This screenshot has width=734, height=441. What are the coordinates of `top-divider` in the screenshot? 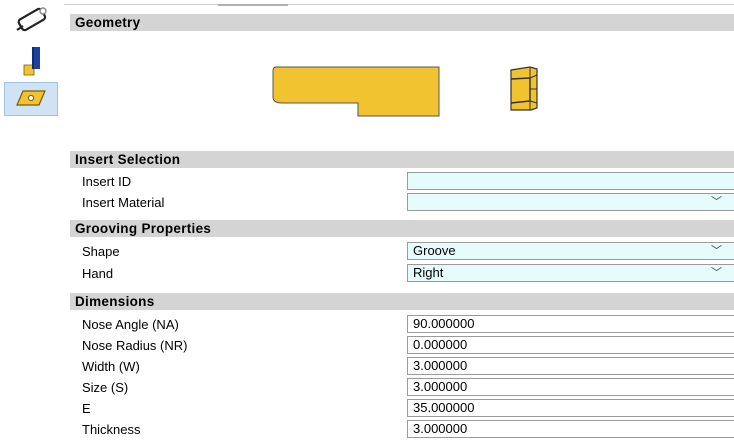 It's located at (399, 4).